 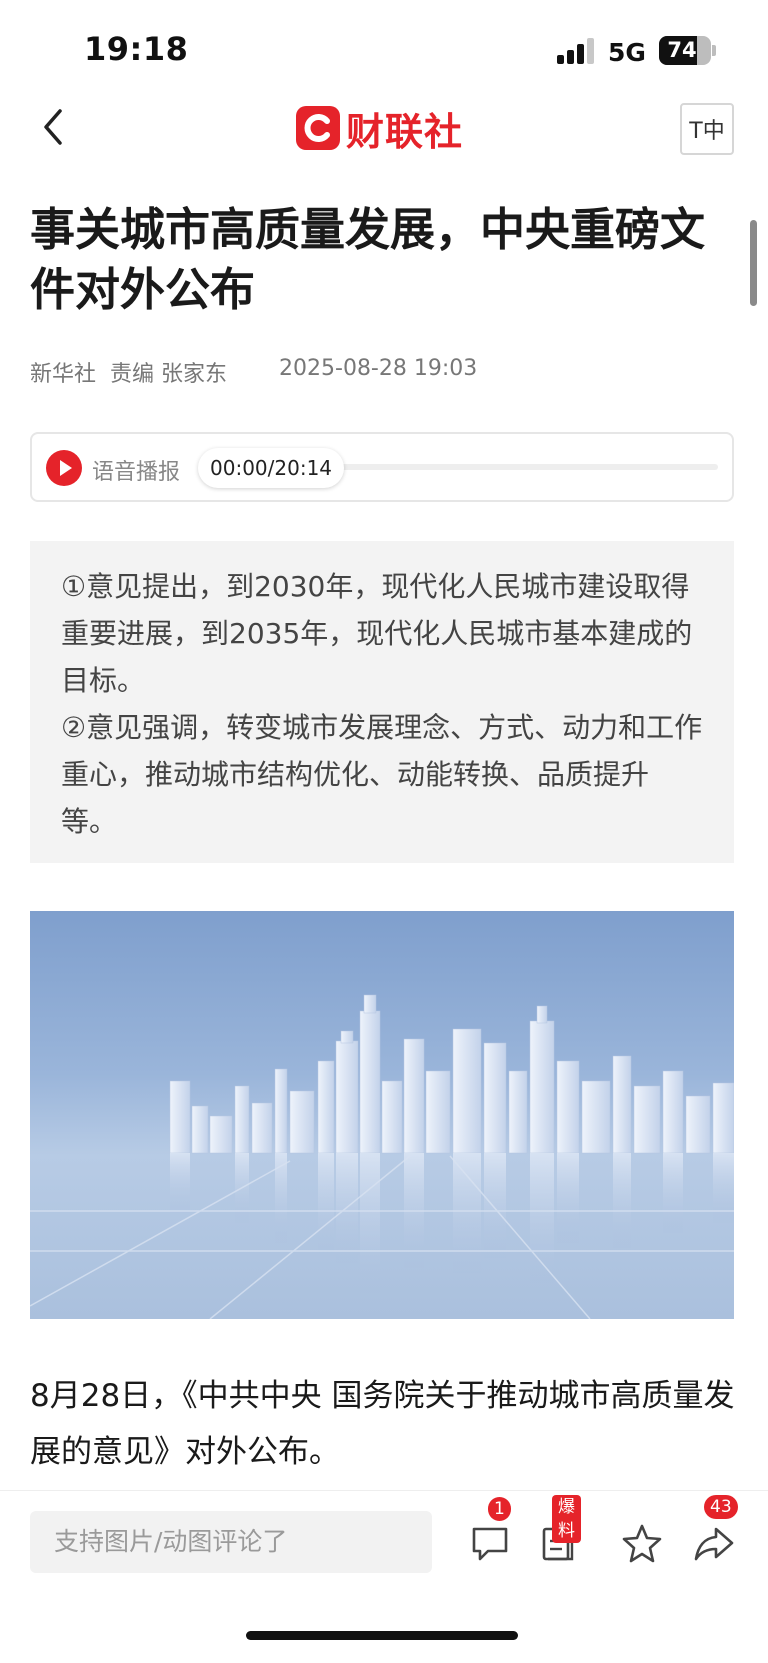 I want to click on favorite-button, so click(x=642, y=1543).